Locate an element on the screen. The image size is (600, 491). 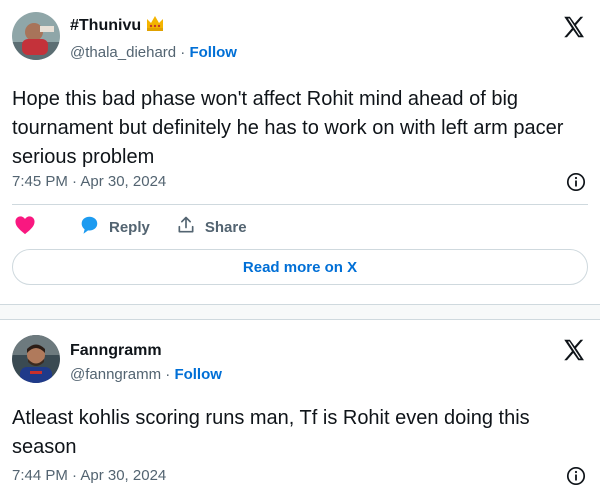
heart-icon is located at coordinates (25, 227).